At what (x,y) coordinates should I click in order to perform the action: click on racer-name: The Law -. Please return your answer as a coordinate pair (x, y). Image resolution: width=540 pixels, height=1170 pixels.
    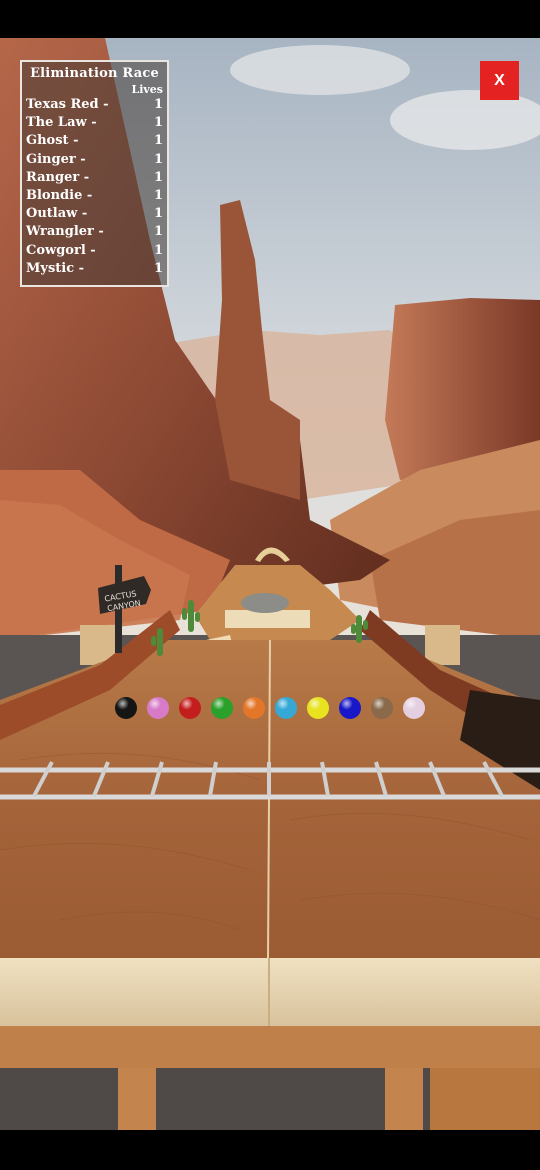
    Looking at the image, I should click on (61, 123).